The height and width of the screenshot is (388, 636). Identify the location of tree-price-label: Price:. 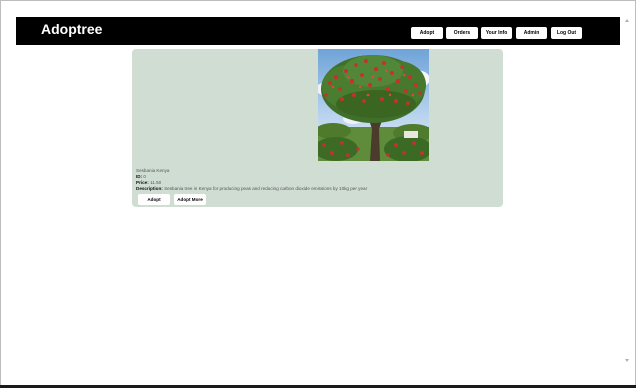
(142, 182).